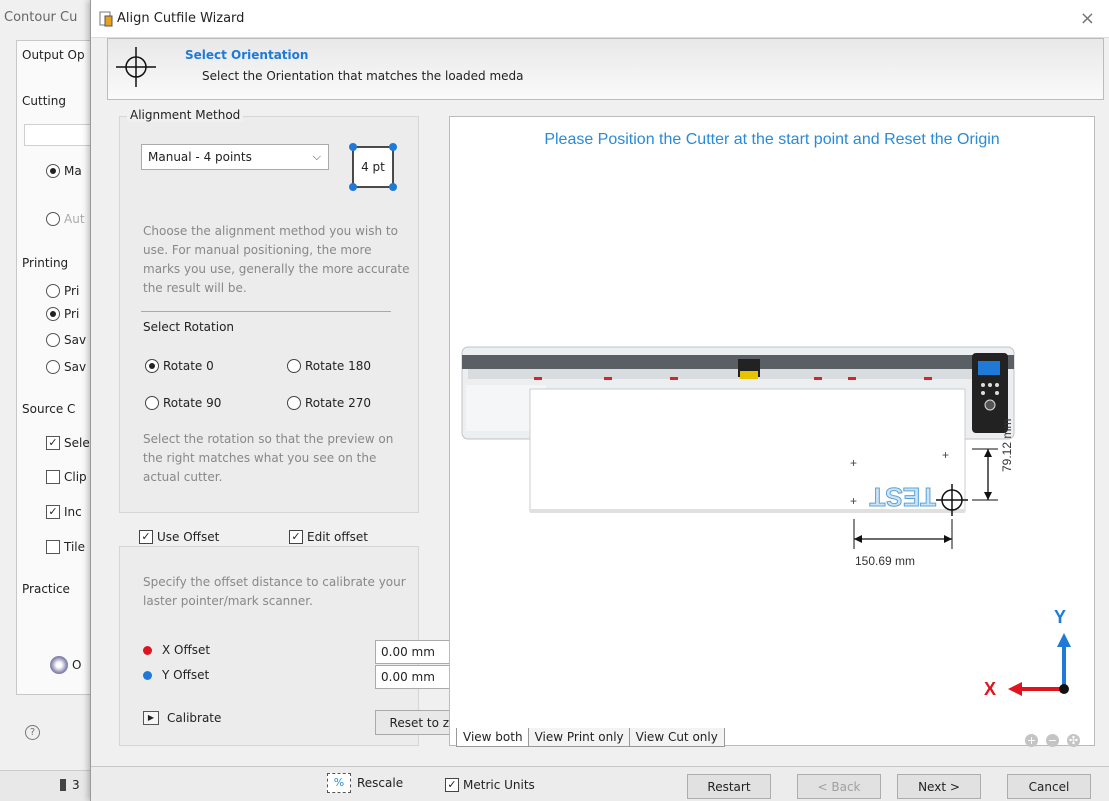 The height and width of the screenshot is (801, 1109). I want to click on x-offset-row: X Offset, so click(176, 650).